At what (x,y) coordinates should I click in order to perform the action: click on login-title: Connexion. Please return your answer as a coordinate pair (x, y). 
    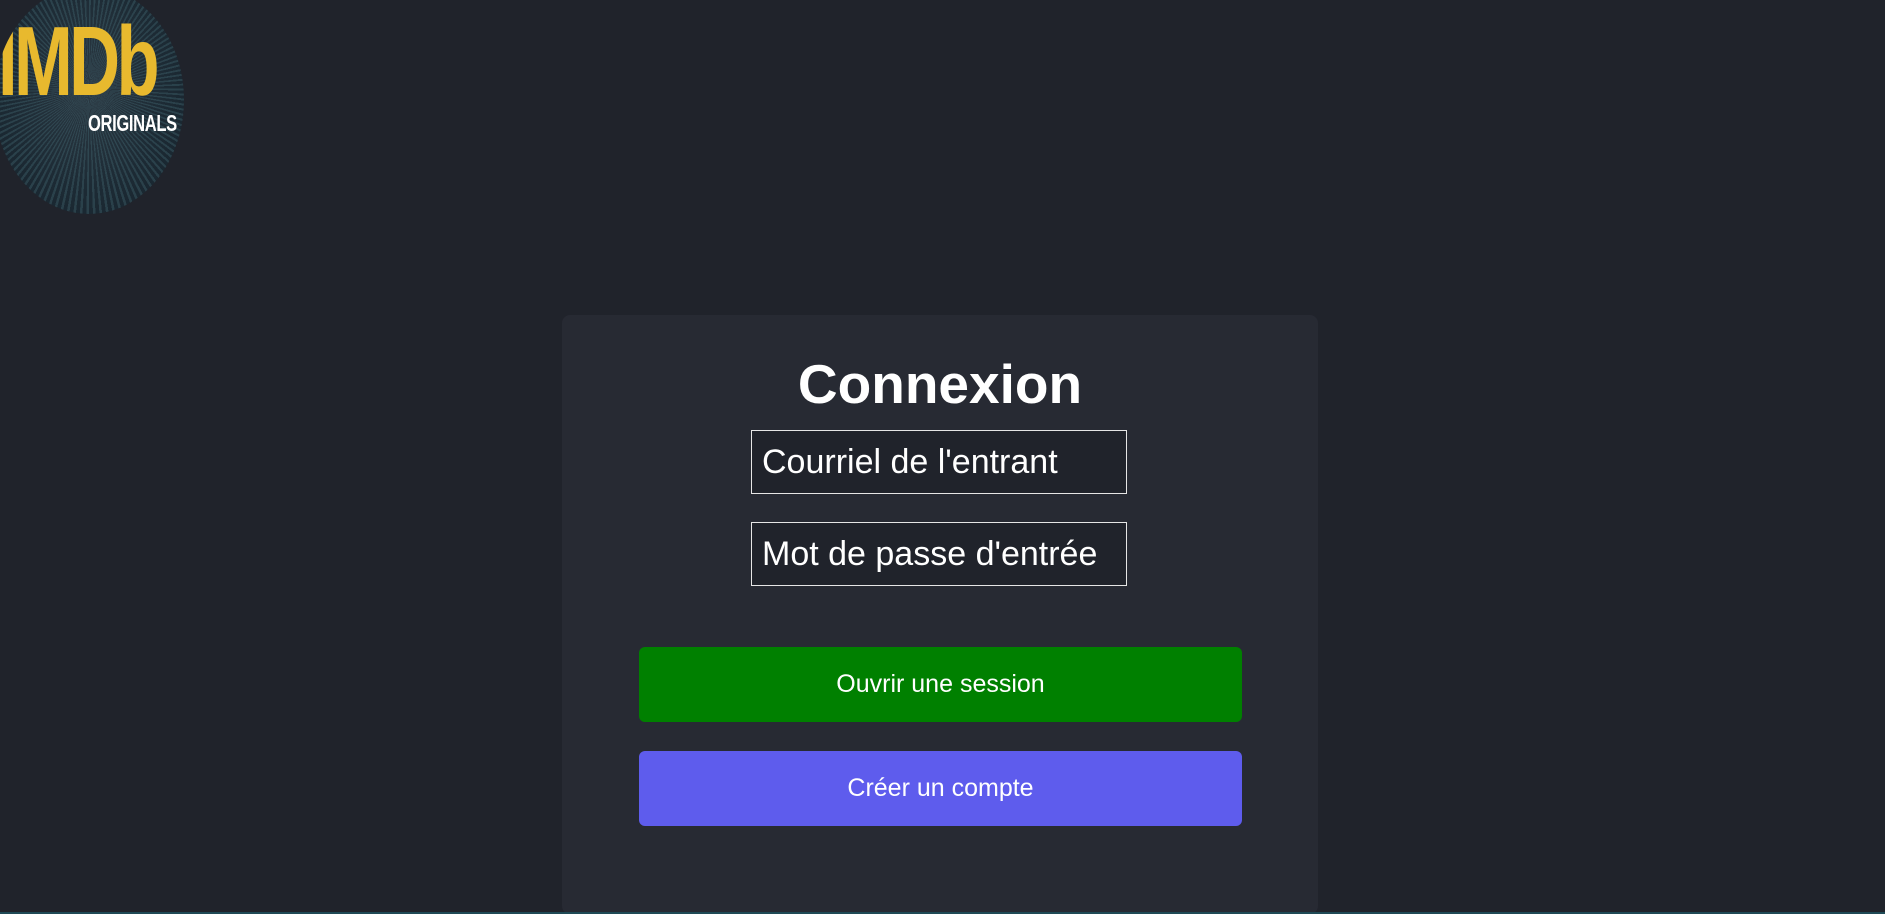
    Looking at the image, I should click on (940, 384).